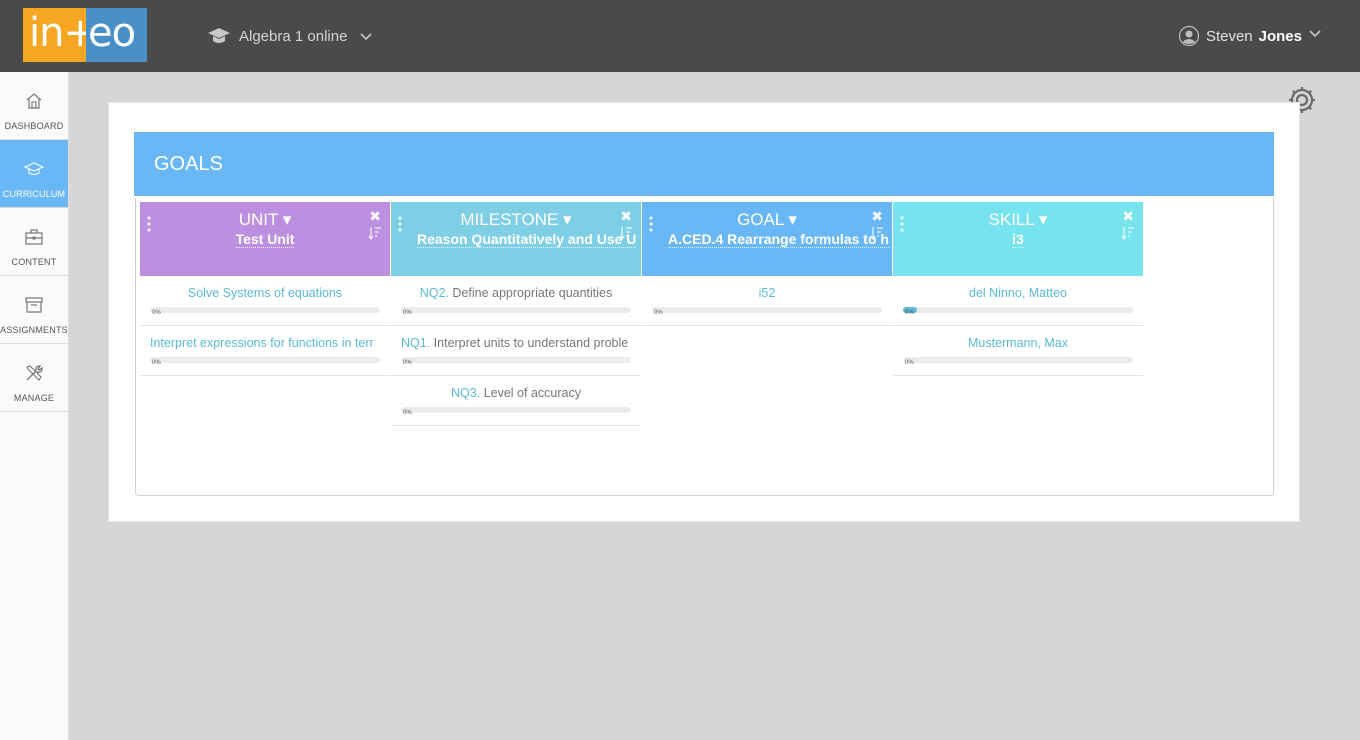 The height and width of the screenshot is (740, 1360). What do you see at coordinates (680, 36) in the screenshot?
I see `top-bar: in+ eo Algebra 1 online Steven Jones` at bounding box center [680, 36].